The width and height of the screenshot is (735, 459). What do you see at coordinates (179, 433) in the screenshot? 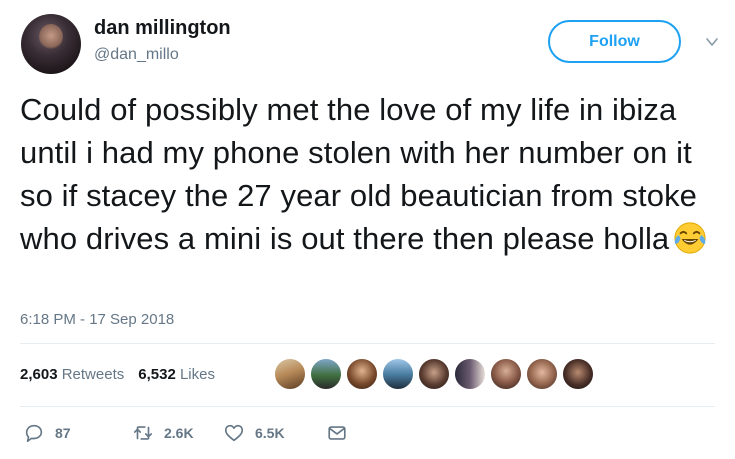
I see `retweet-count: 2.6K` at bounding box center [179, 433].